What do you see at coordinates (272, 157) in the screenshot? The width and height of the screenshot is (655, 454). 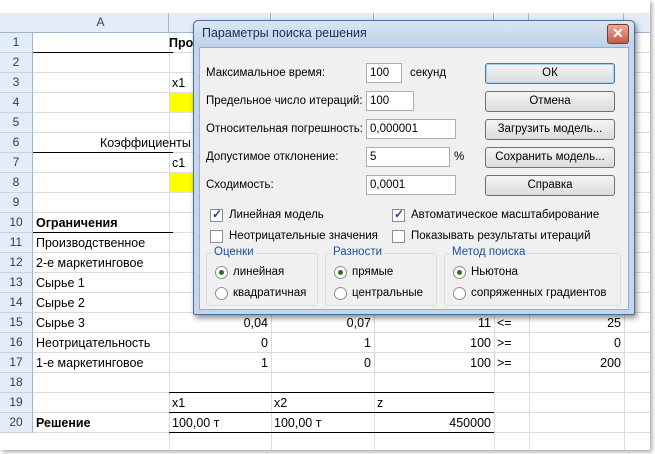 I see `tolerance-label: Допустимое отклонение:` at bounding box center [272, 157].